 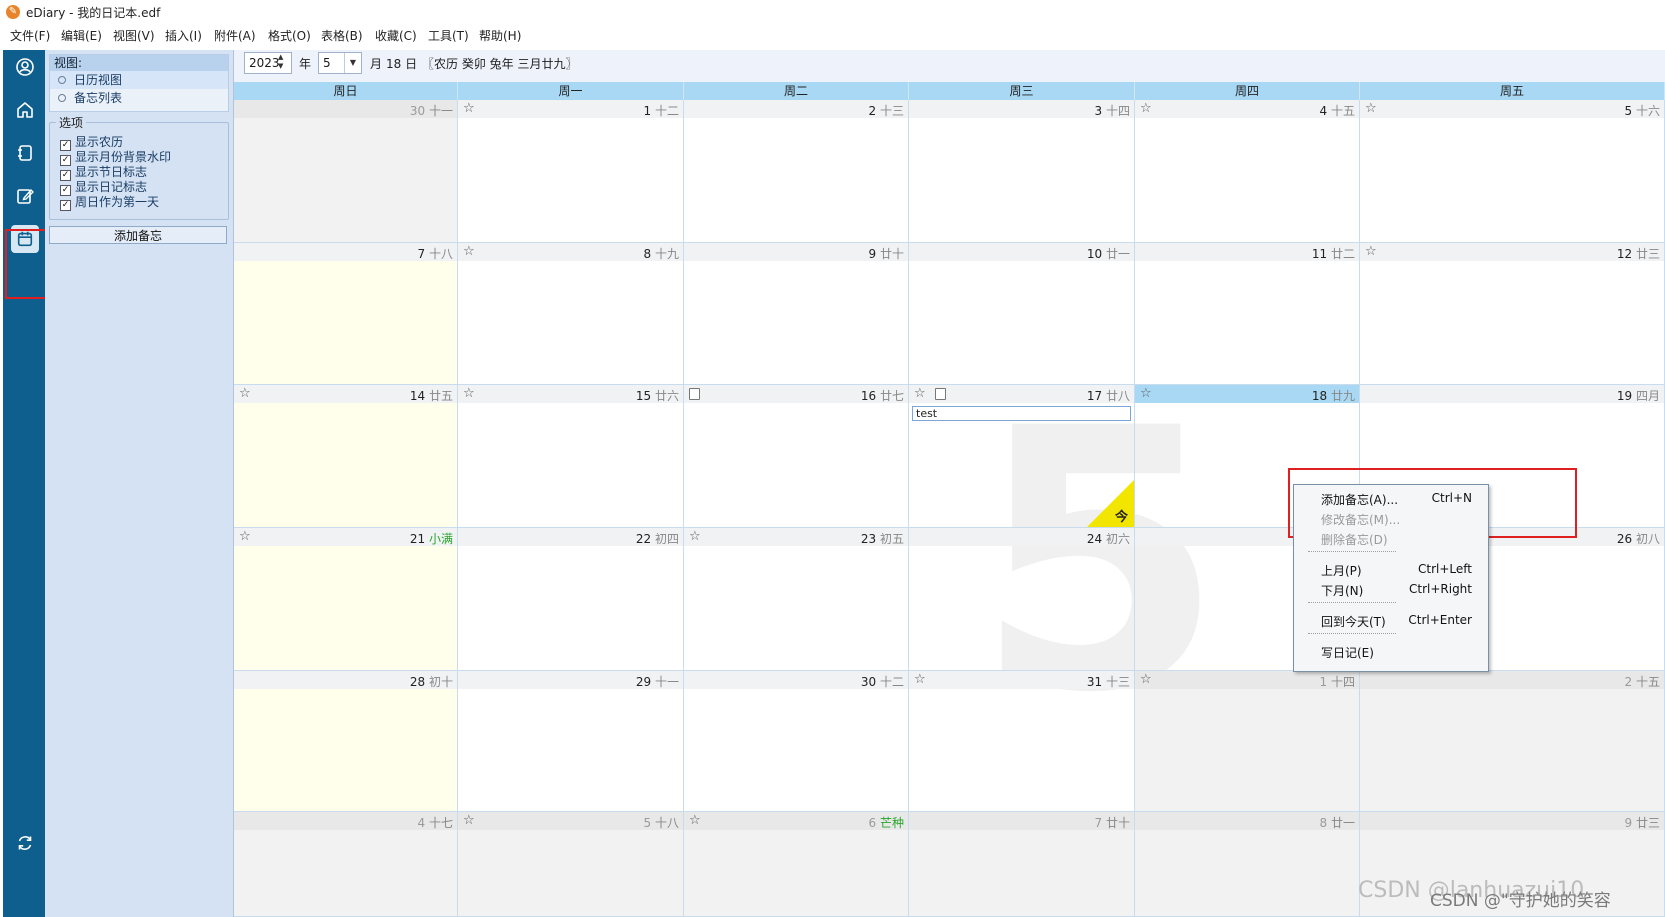 I want to click on day-number: 28 初十, so click(x=431, y=681).